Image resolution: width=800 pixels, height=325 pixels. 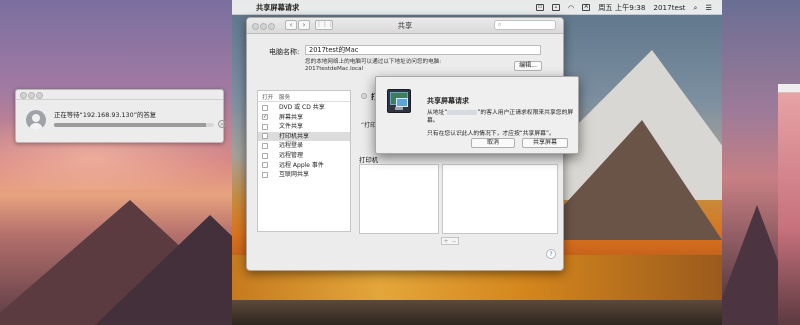 What do you see at coordinates (369, 160) in the screenshot?
I see `printers-label: 打印机` at bounding box center [369, 160].